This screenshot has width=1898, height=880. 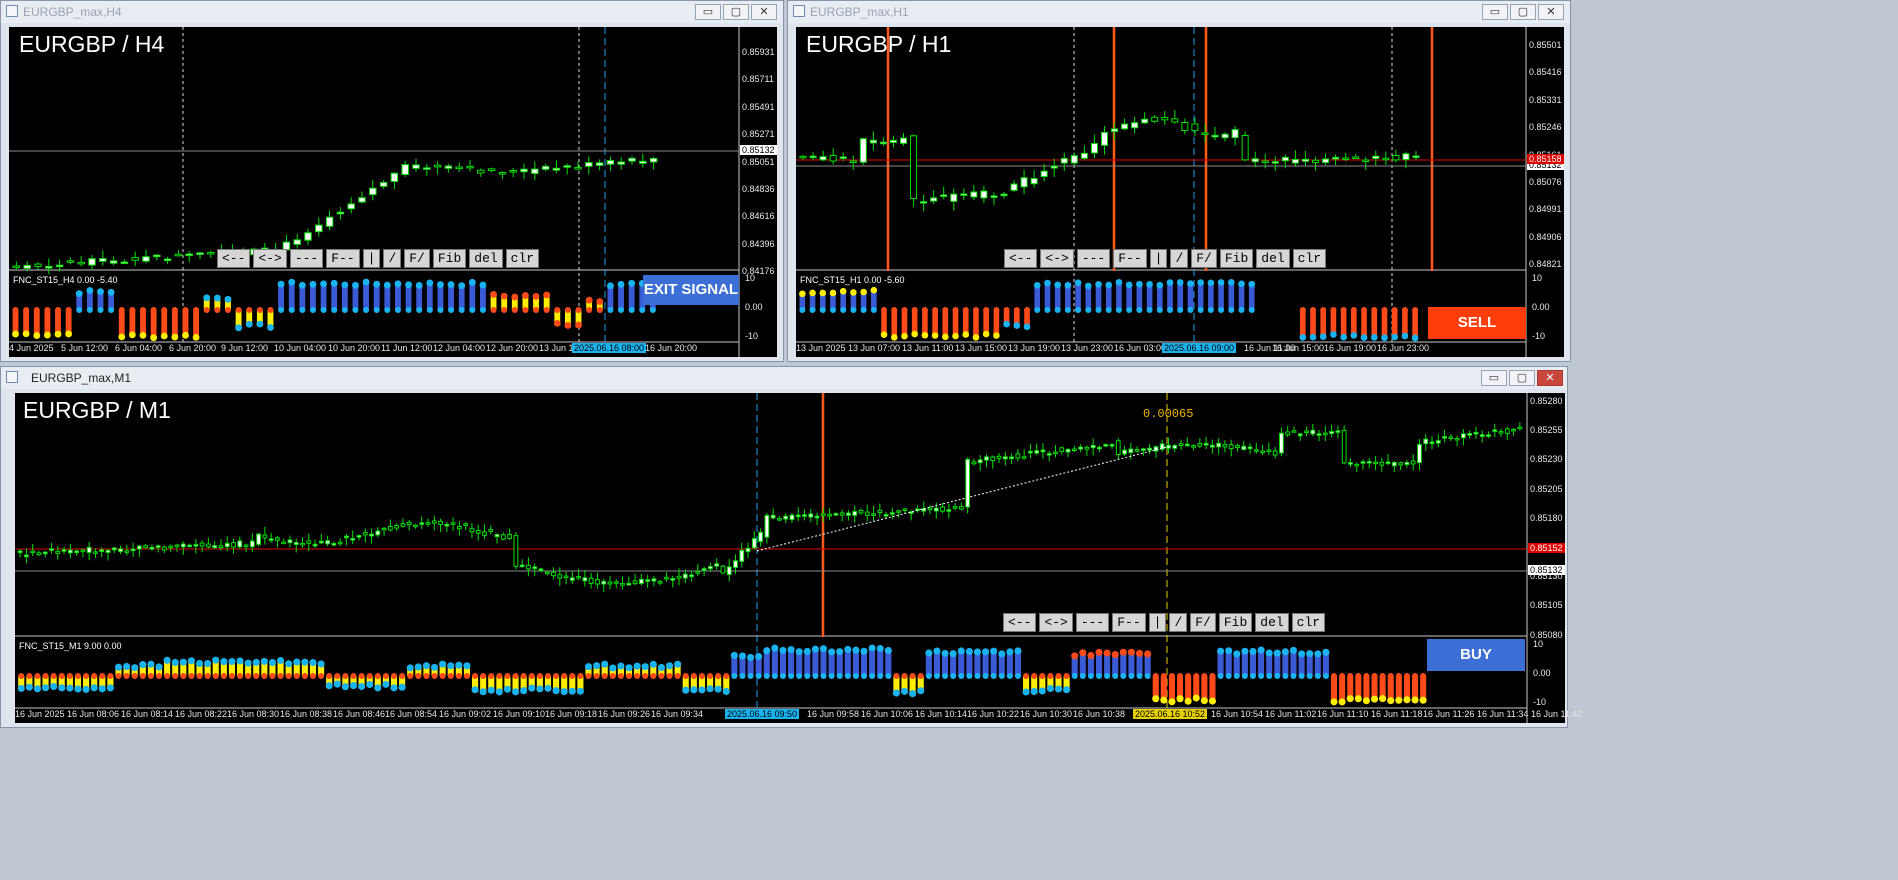 What do you see at coordinates (1034, 348) in the screenshot?
I see `time-tick: 13 Jun 19:00` at bounding box center [1034, 348].